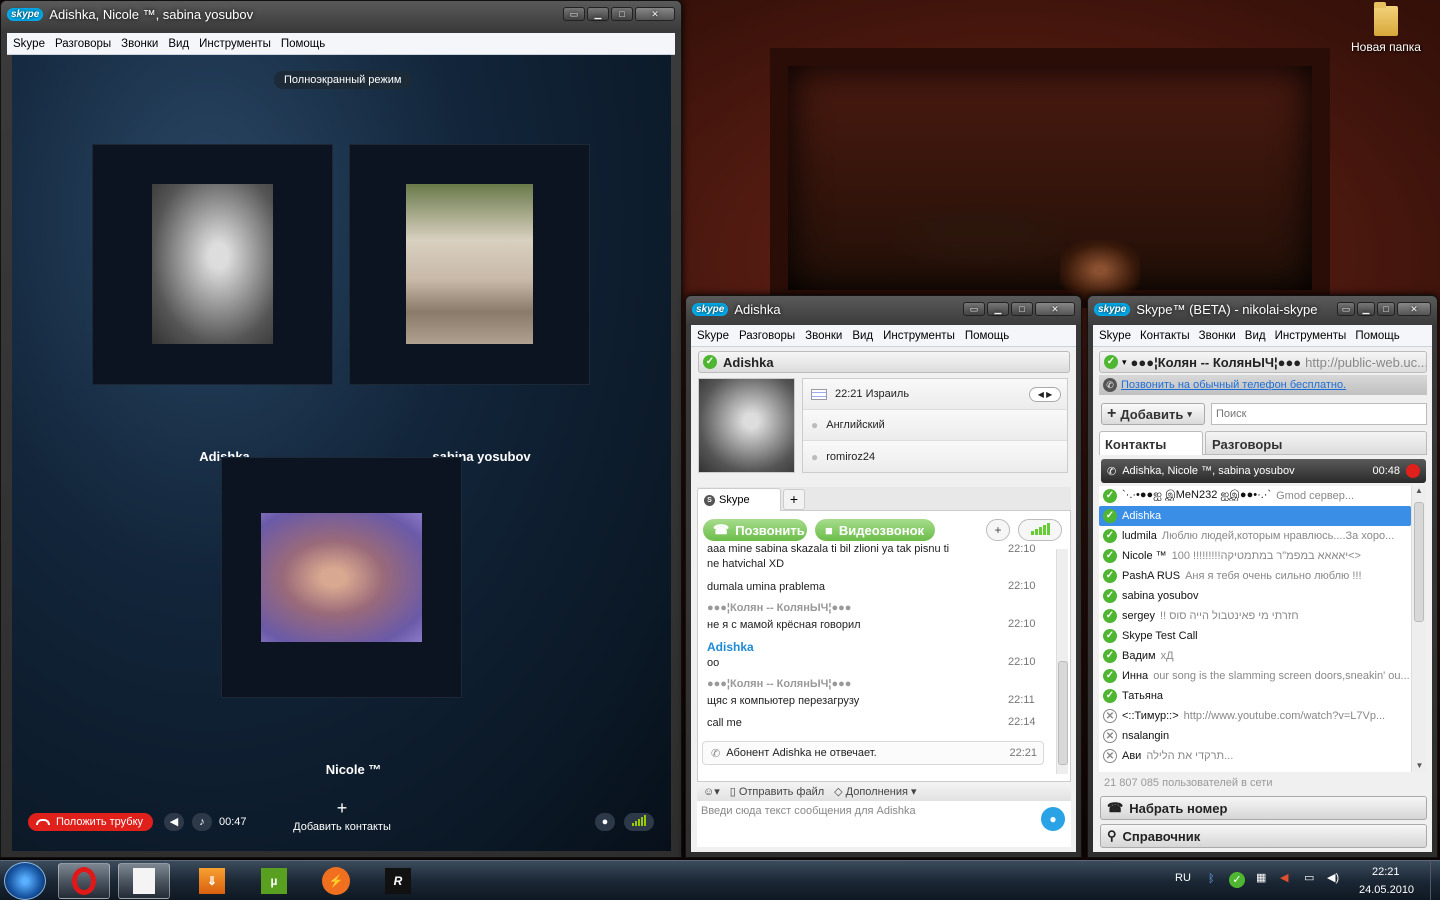 This screenshot has height=900, width=1440. Describe the element at coordinates (794, 499) in the screenshot. I see `new-tab-button: +` at that location.